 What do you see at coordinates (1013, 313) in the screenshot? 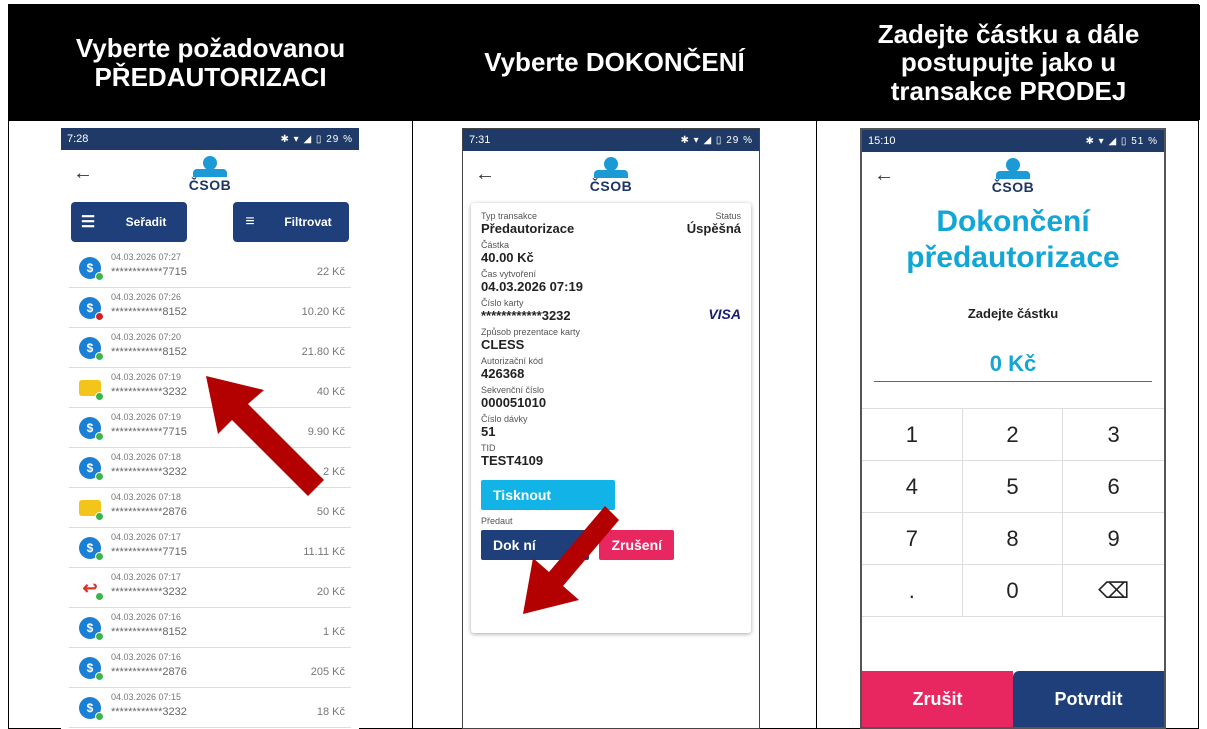
I see `amount-prompt: Zadejte částku` at bounding box center [1013, 313].